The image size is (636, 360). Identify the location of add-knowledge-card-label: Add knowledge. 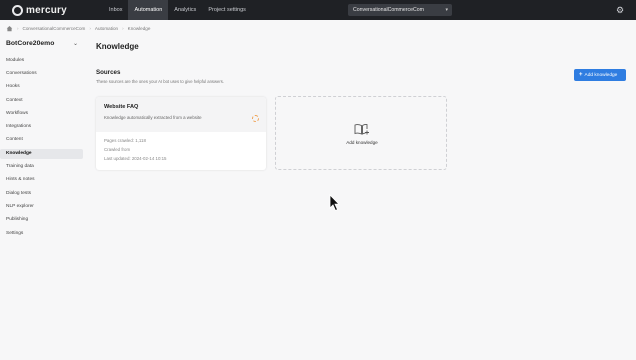
(362, 142).